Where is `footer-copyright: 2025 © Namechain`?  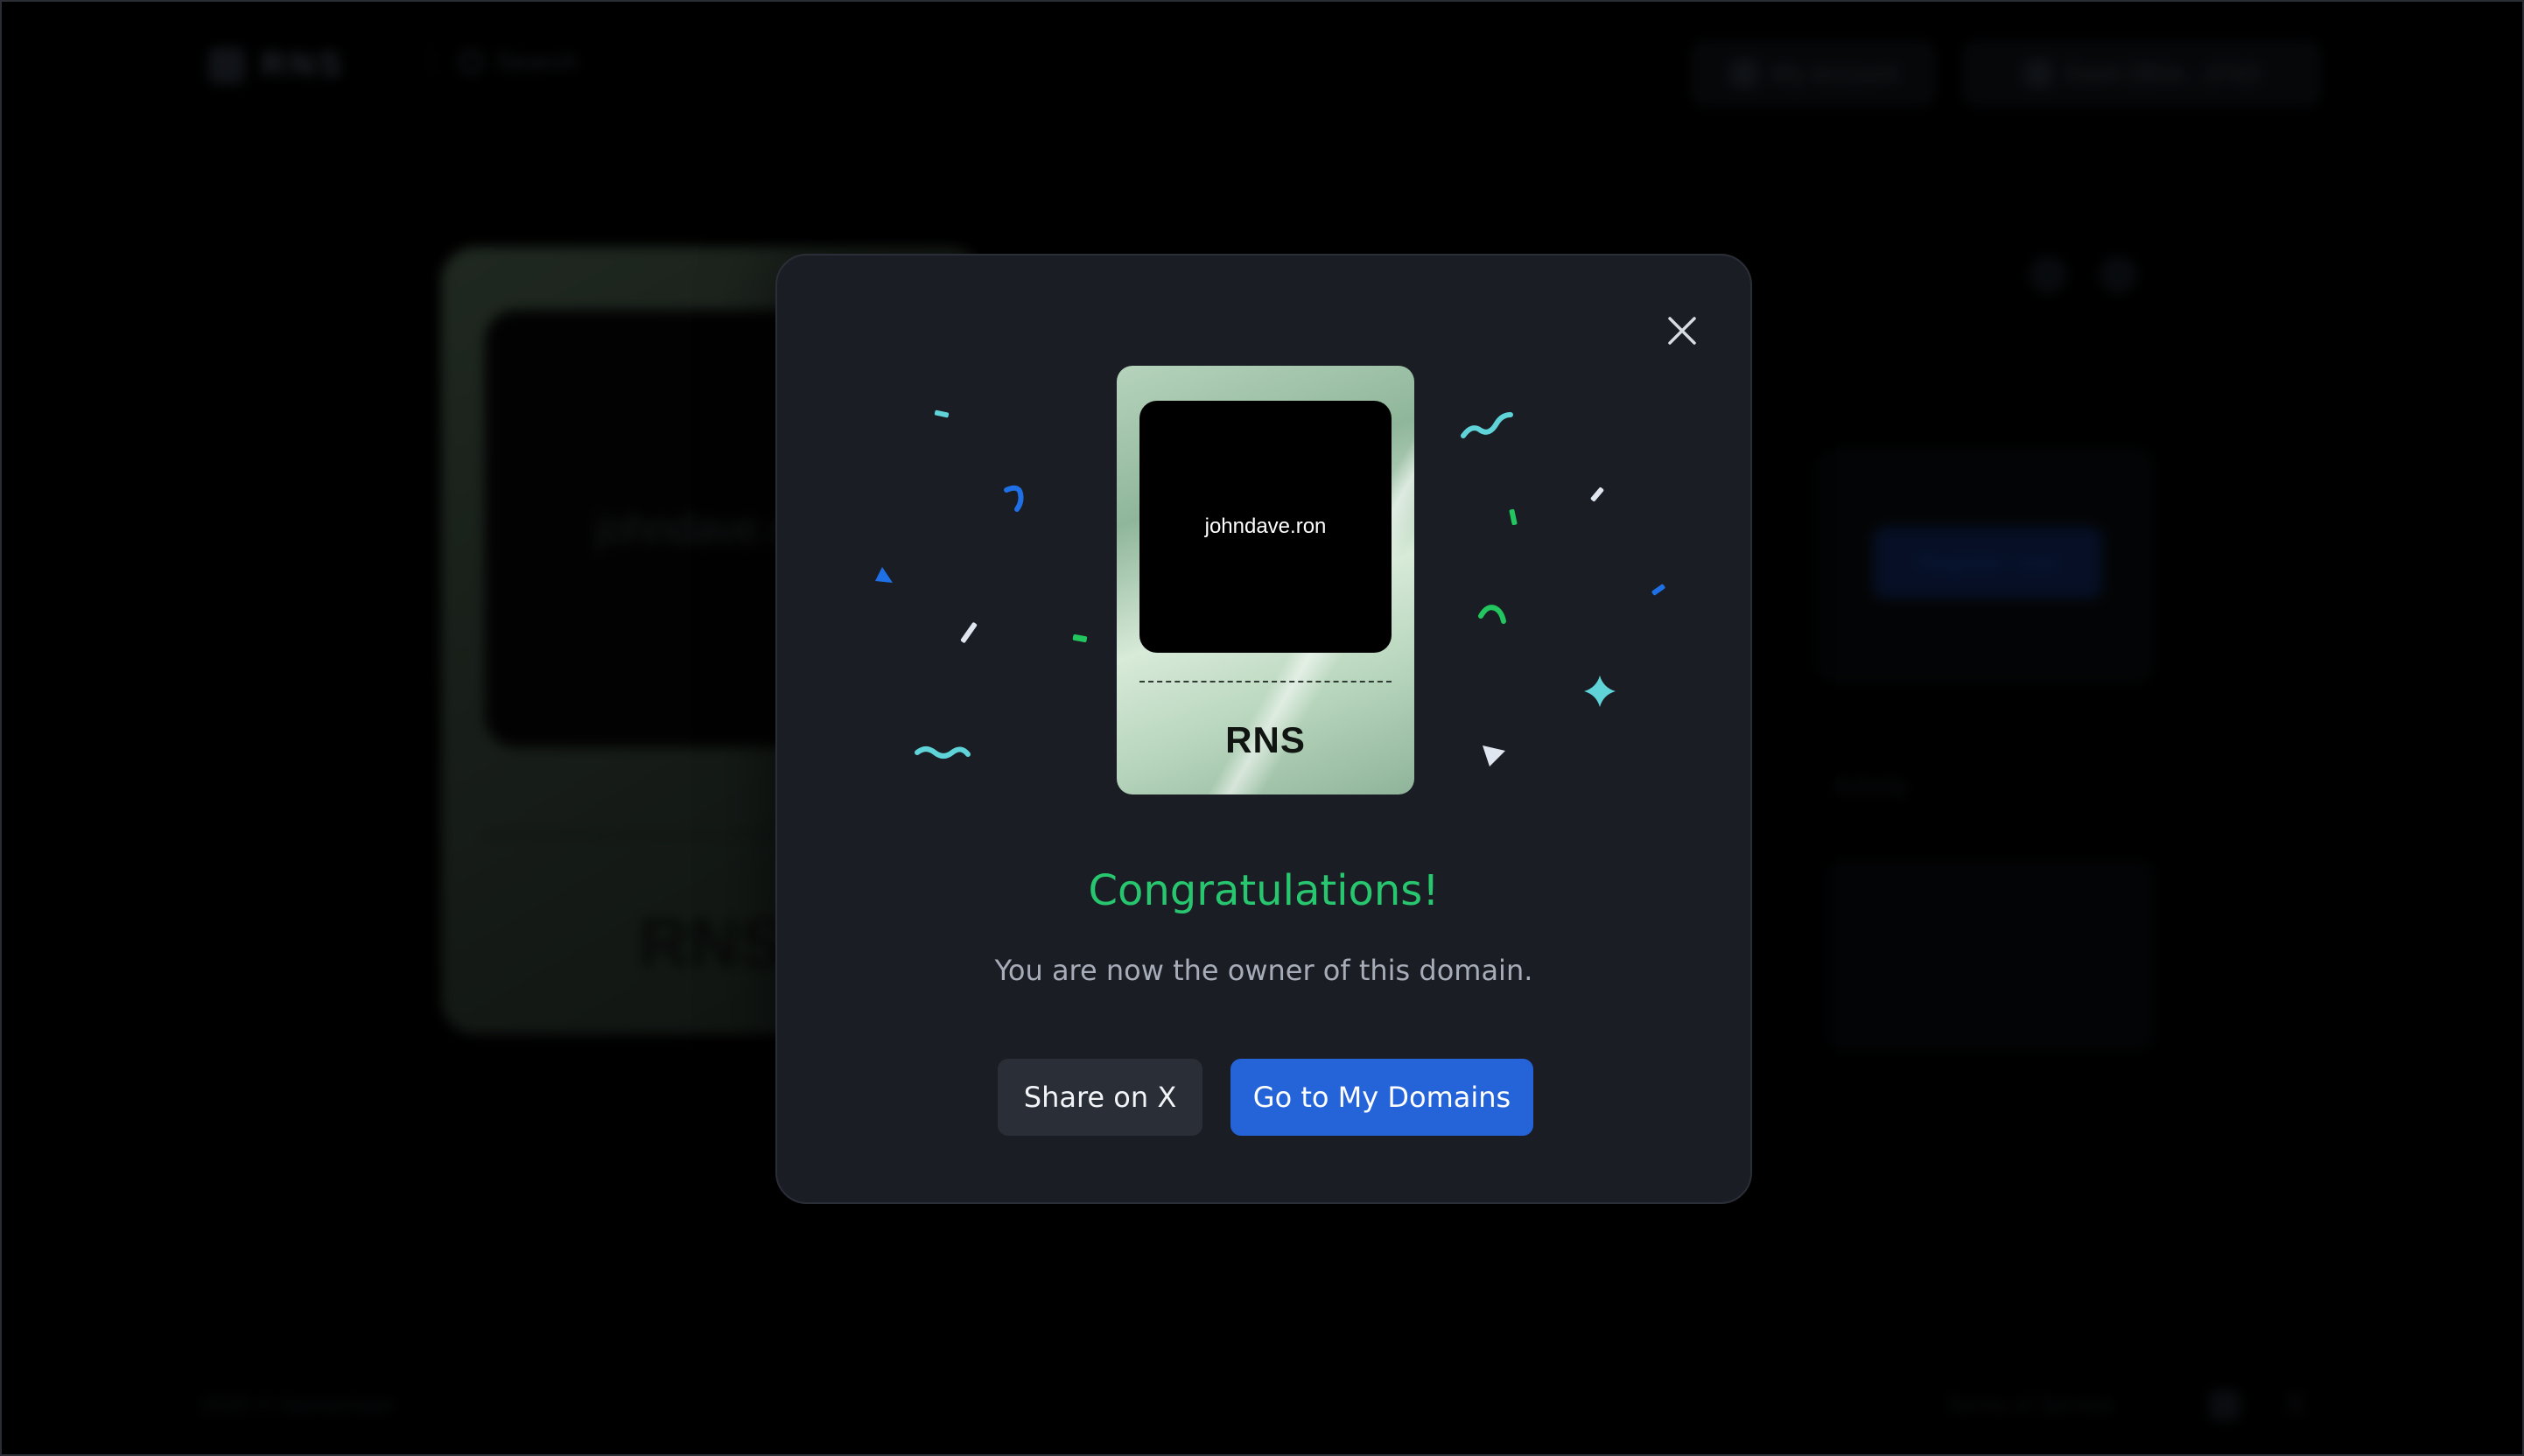 footer-copyright: 2025 © Namechain is located at coordinates (297, 1404).